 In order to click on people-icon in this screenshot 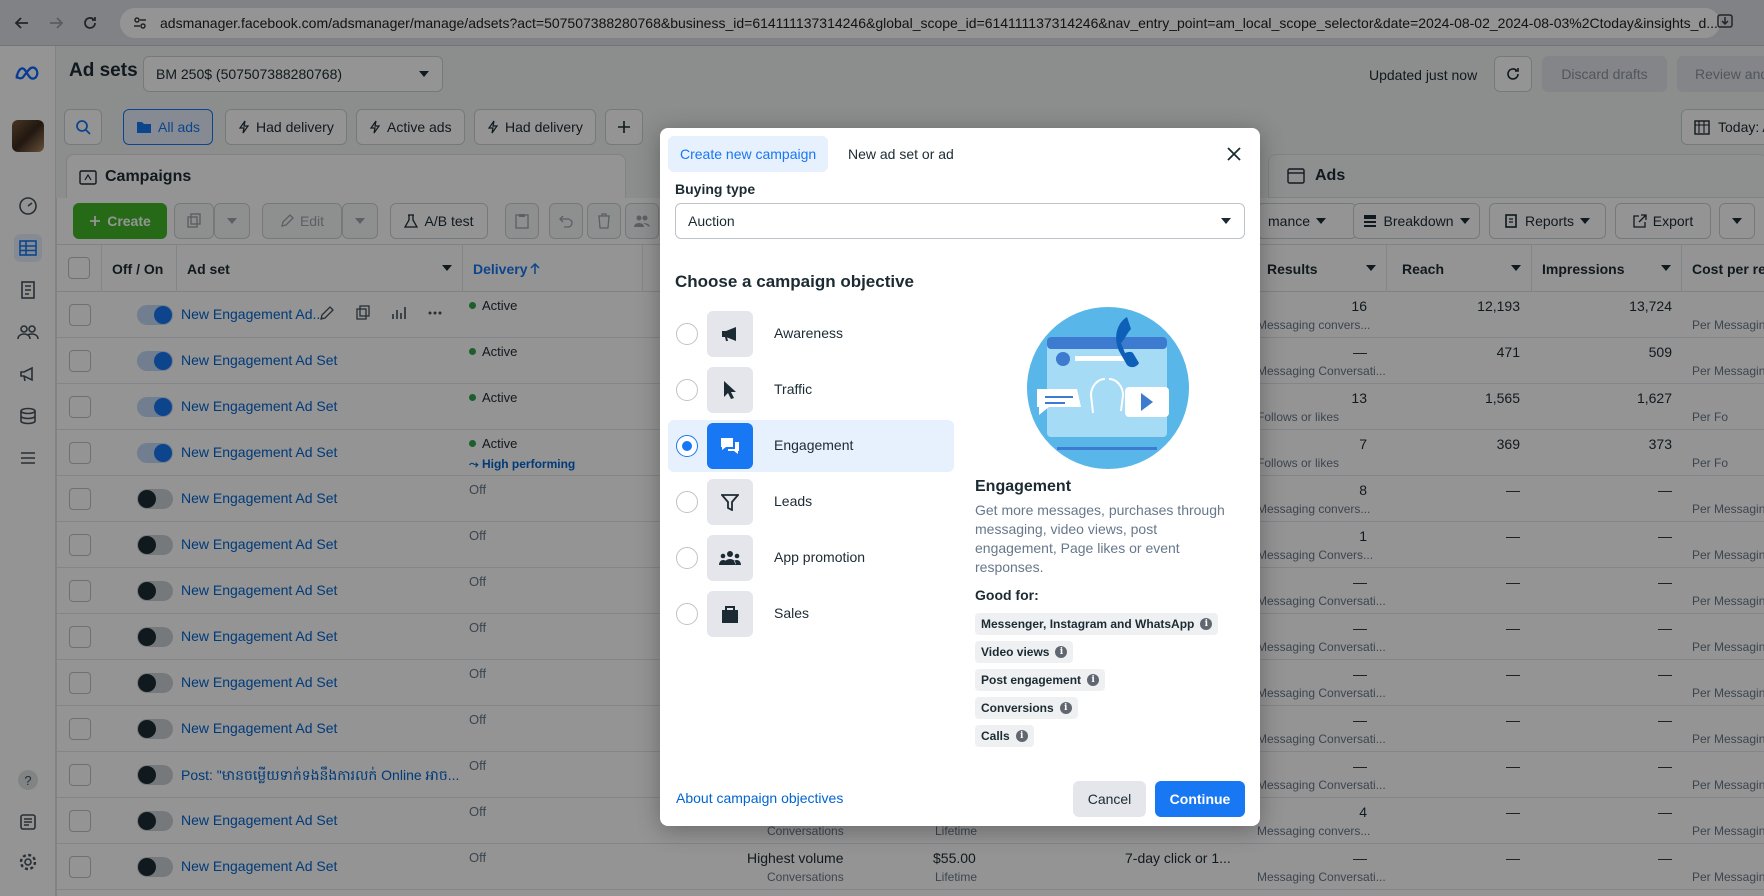, I will do `click(730, 558)`.